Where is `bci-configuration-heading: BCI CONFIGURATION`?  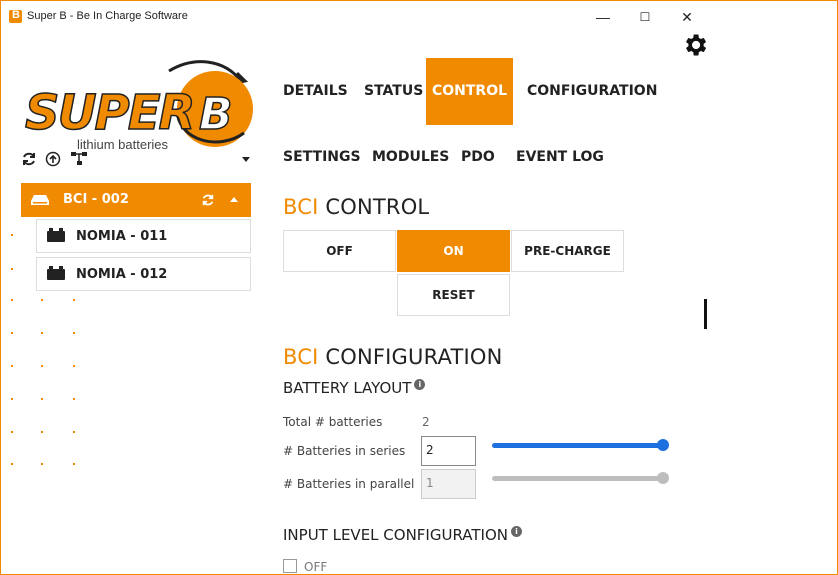 bci-configuration-heading: BCI CONFIGURATION is located at coordinates (393, 357).